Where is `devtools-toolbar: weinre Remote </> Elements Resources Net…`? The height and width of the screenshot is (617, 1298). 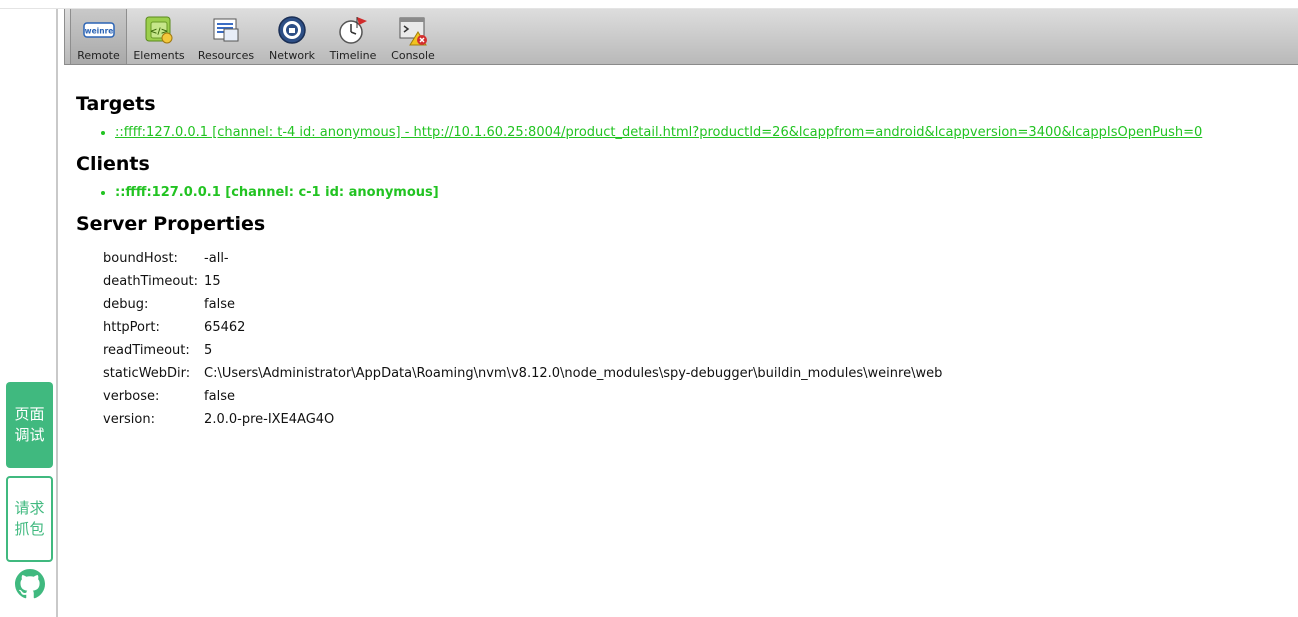 devtools-toolbar: weinre Remote </> Elements Resources Net… is located at coordinates (681, 37).